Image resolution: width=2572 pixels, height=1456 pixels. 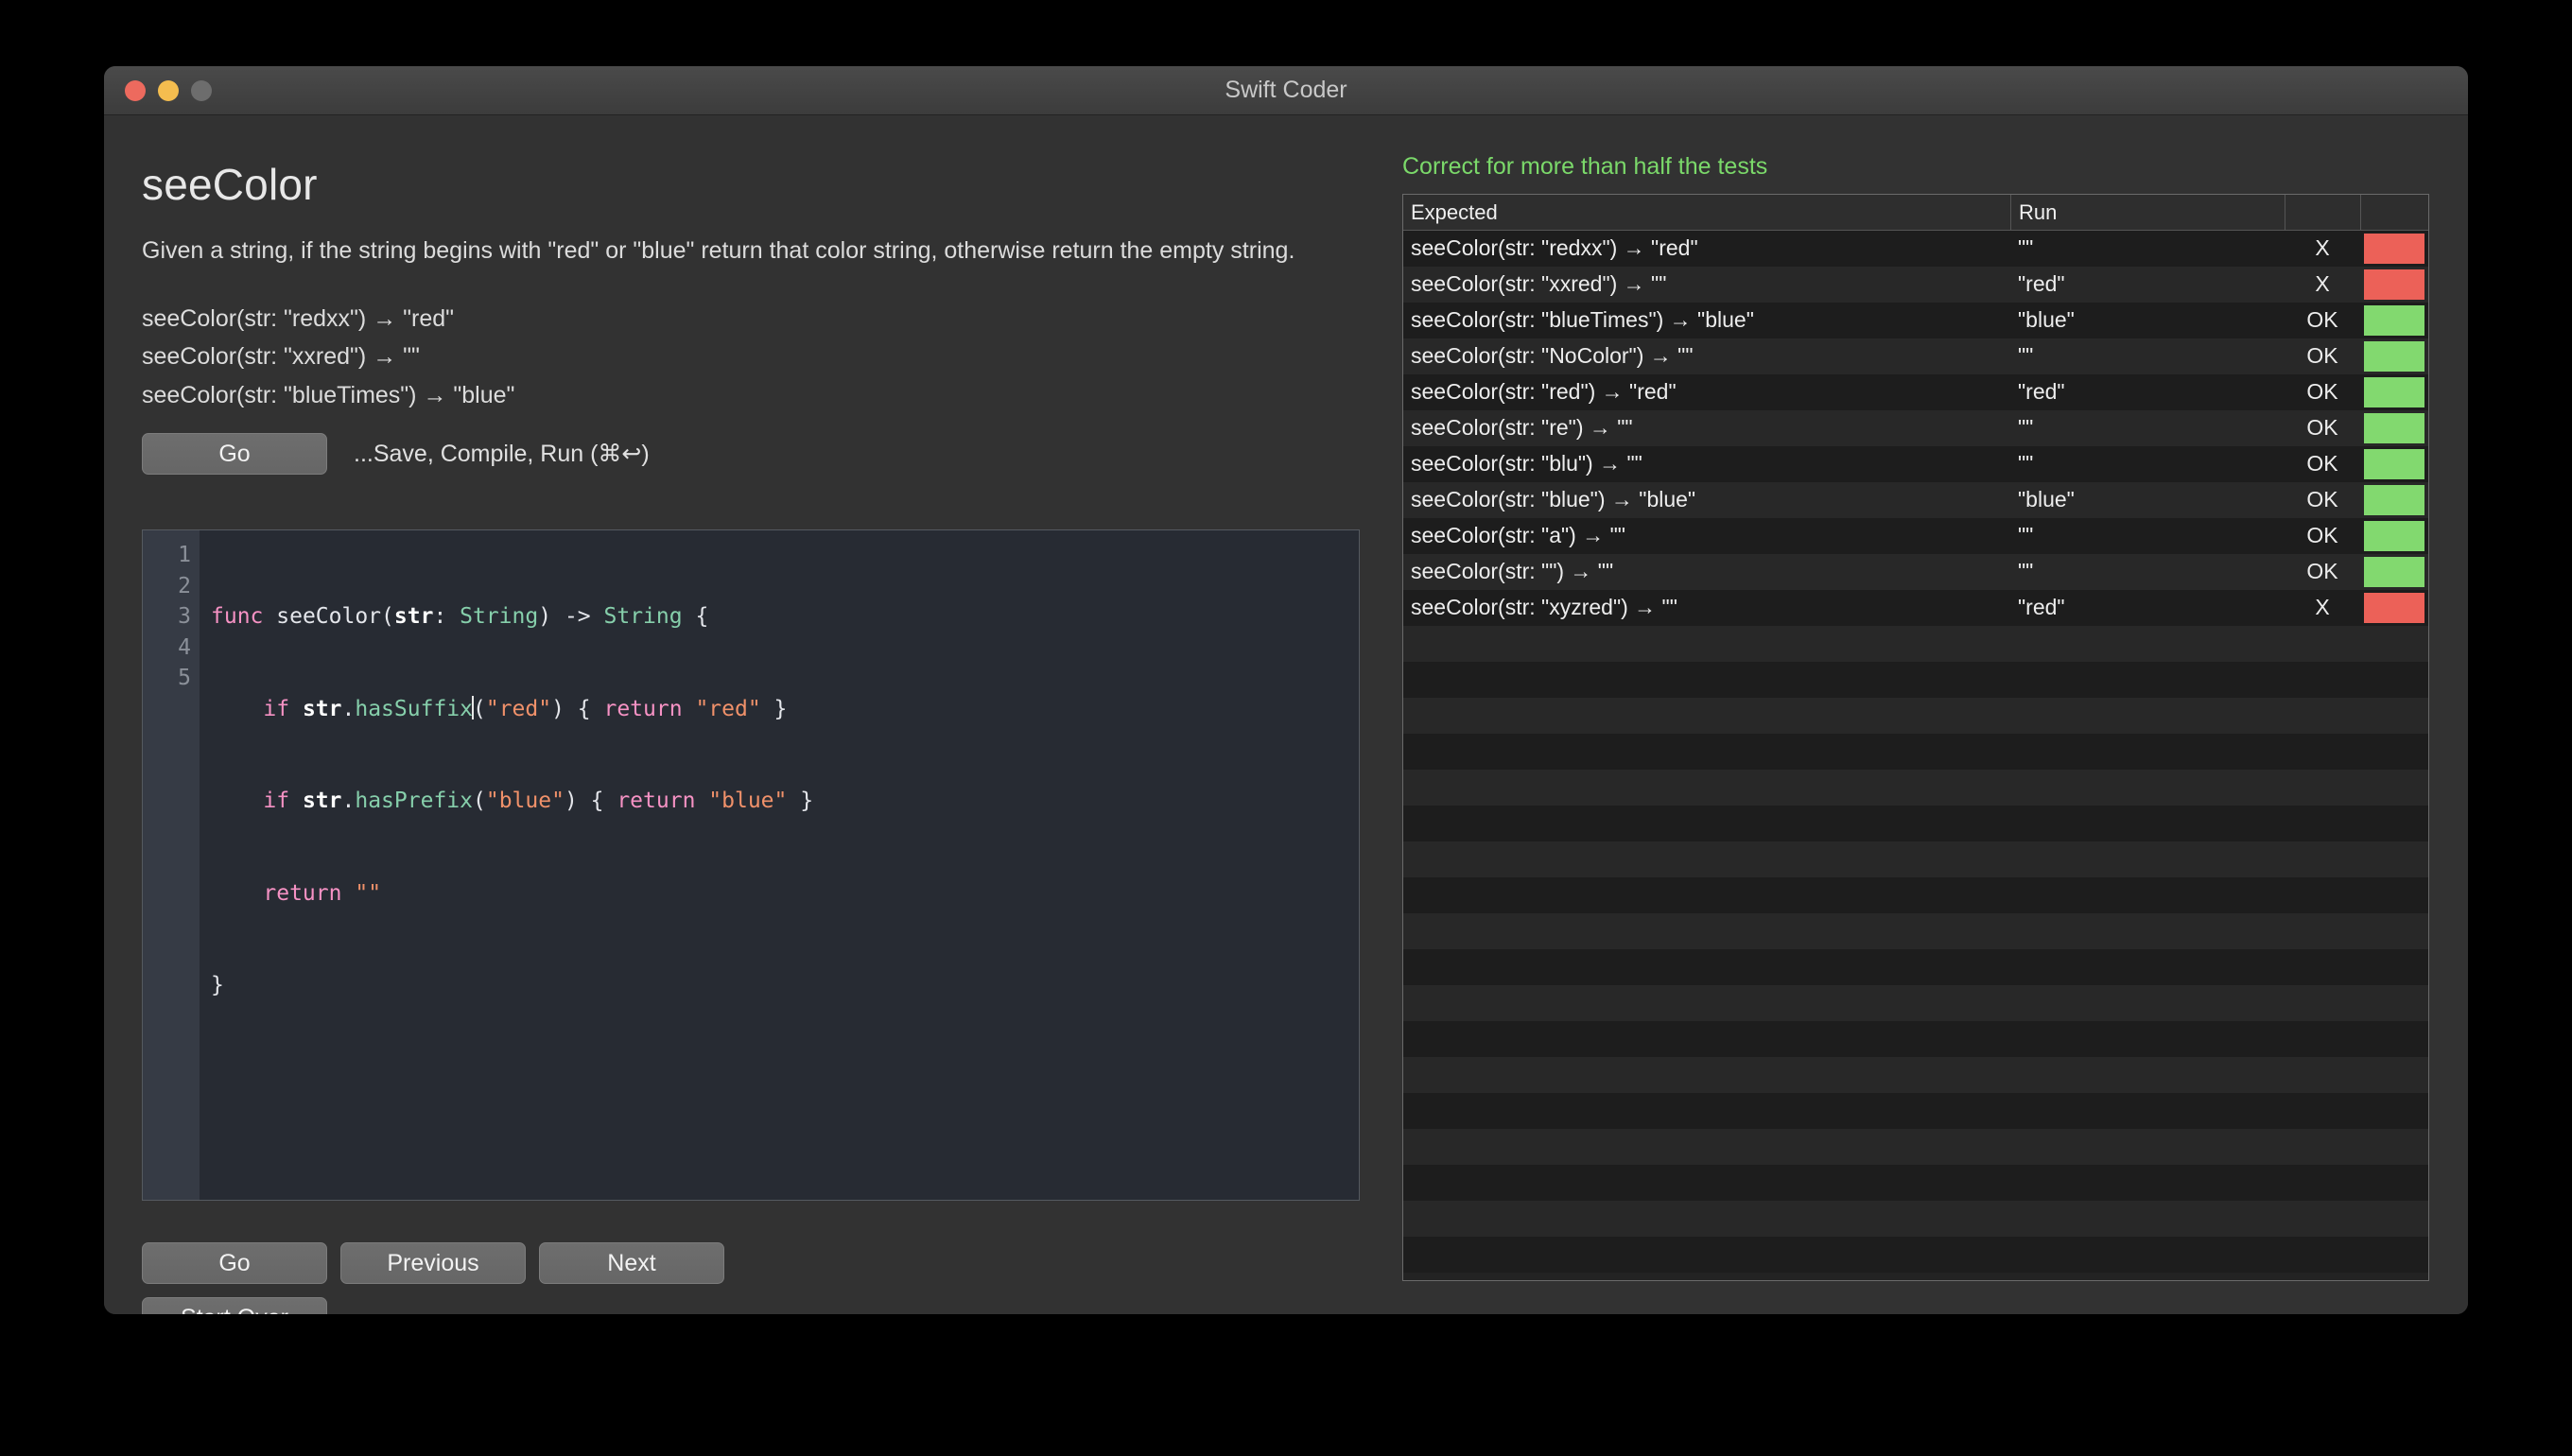 What do you see at coordinates (201, 90) in the screenshot?
I see `maximize-button` at bounding box center [201, 90].